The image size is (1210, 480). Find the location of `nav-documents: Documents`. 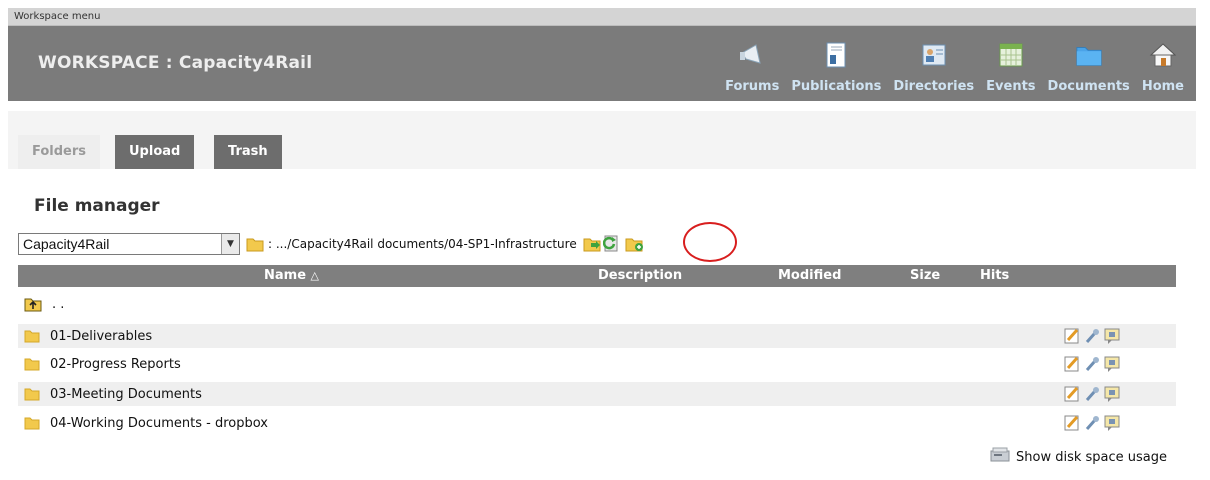

nav-documents: Documents is located at coordinates (1089, 65).